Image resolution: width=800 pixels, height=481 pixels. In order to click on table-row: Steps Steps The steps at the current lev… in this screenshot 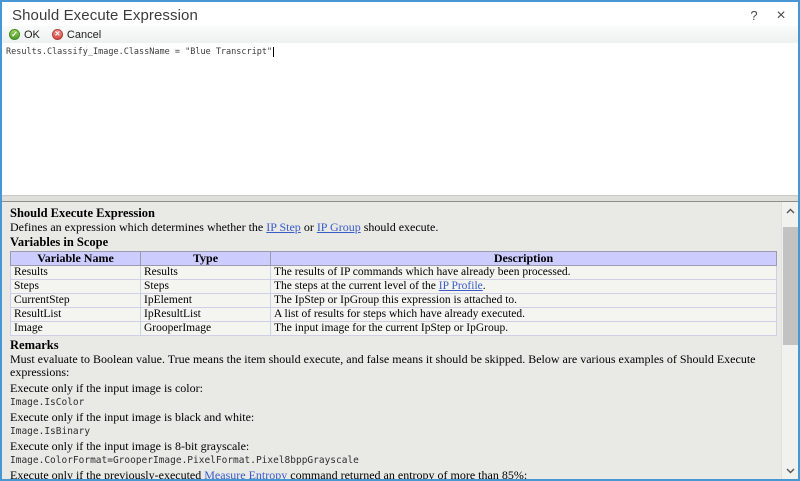, I will do `click(393, 286)`.